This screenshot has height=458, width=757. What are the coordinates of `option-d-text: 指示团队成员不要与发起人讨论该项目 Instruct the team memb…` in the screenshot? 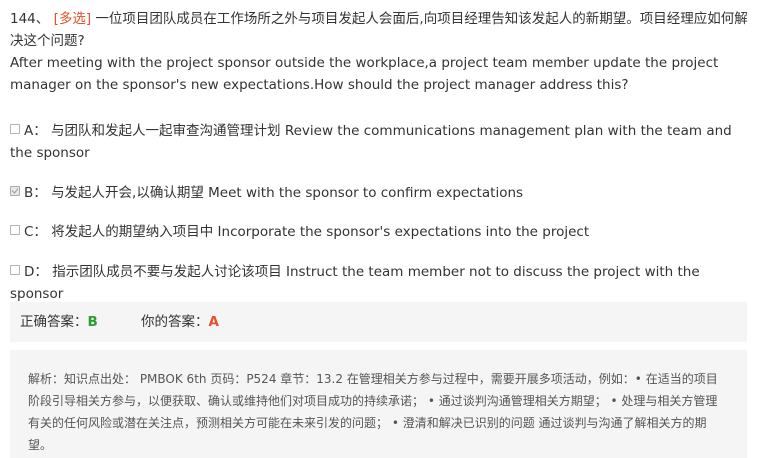 It's located at (355, 283).